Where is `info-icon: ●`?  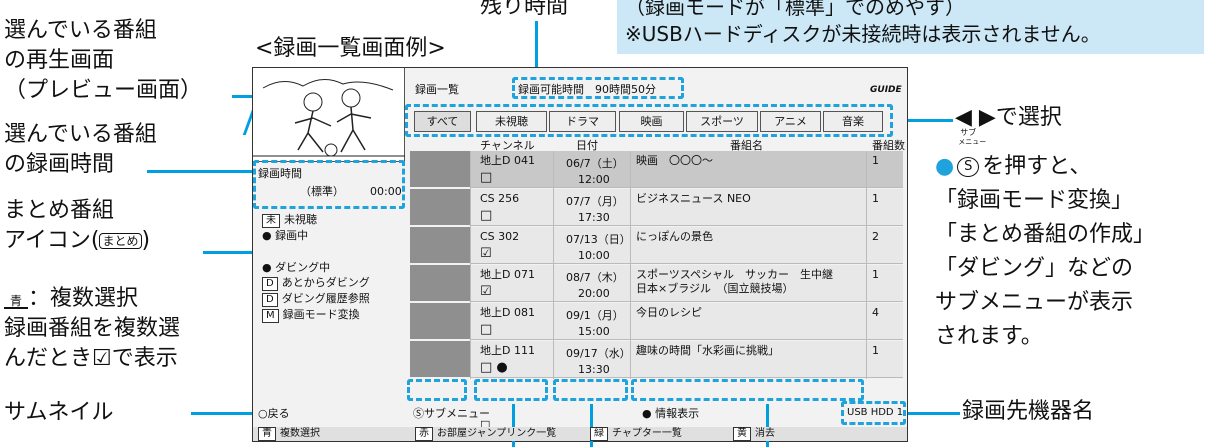 info-icon: ● is located at coordinates (647, 413).